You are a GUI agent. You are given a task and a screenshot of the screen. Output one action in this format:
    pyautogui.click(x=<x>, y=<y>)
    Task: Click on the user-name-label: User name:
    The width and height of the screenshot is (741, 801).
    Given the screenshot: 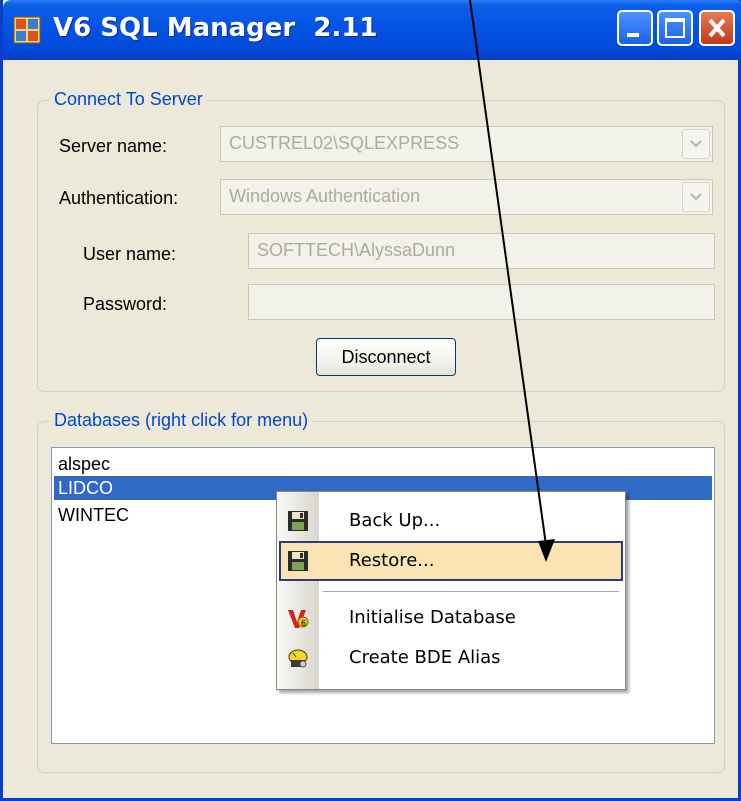 What is the action you would take?
    pyautogui.click(x=130, y=254)
    